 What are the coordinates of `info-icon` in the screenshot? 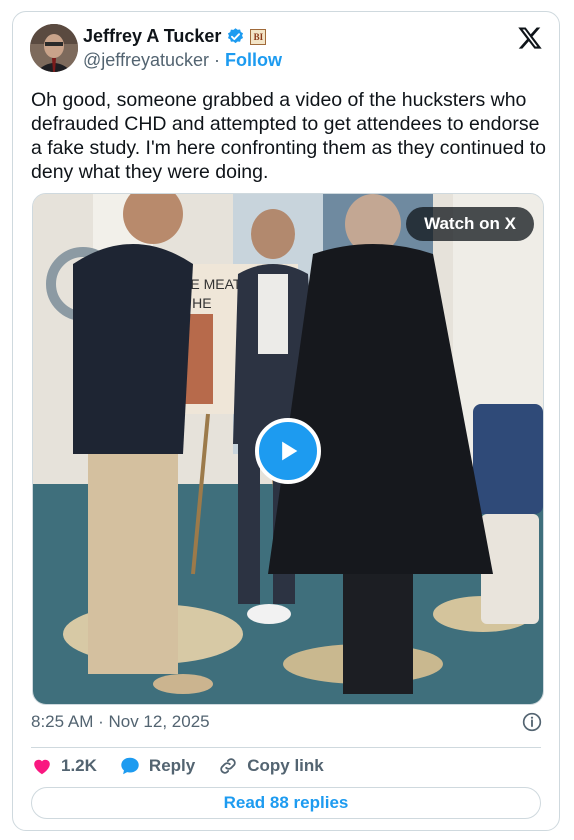 It's located at (532, 722).